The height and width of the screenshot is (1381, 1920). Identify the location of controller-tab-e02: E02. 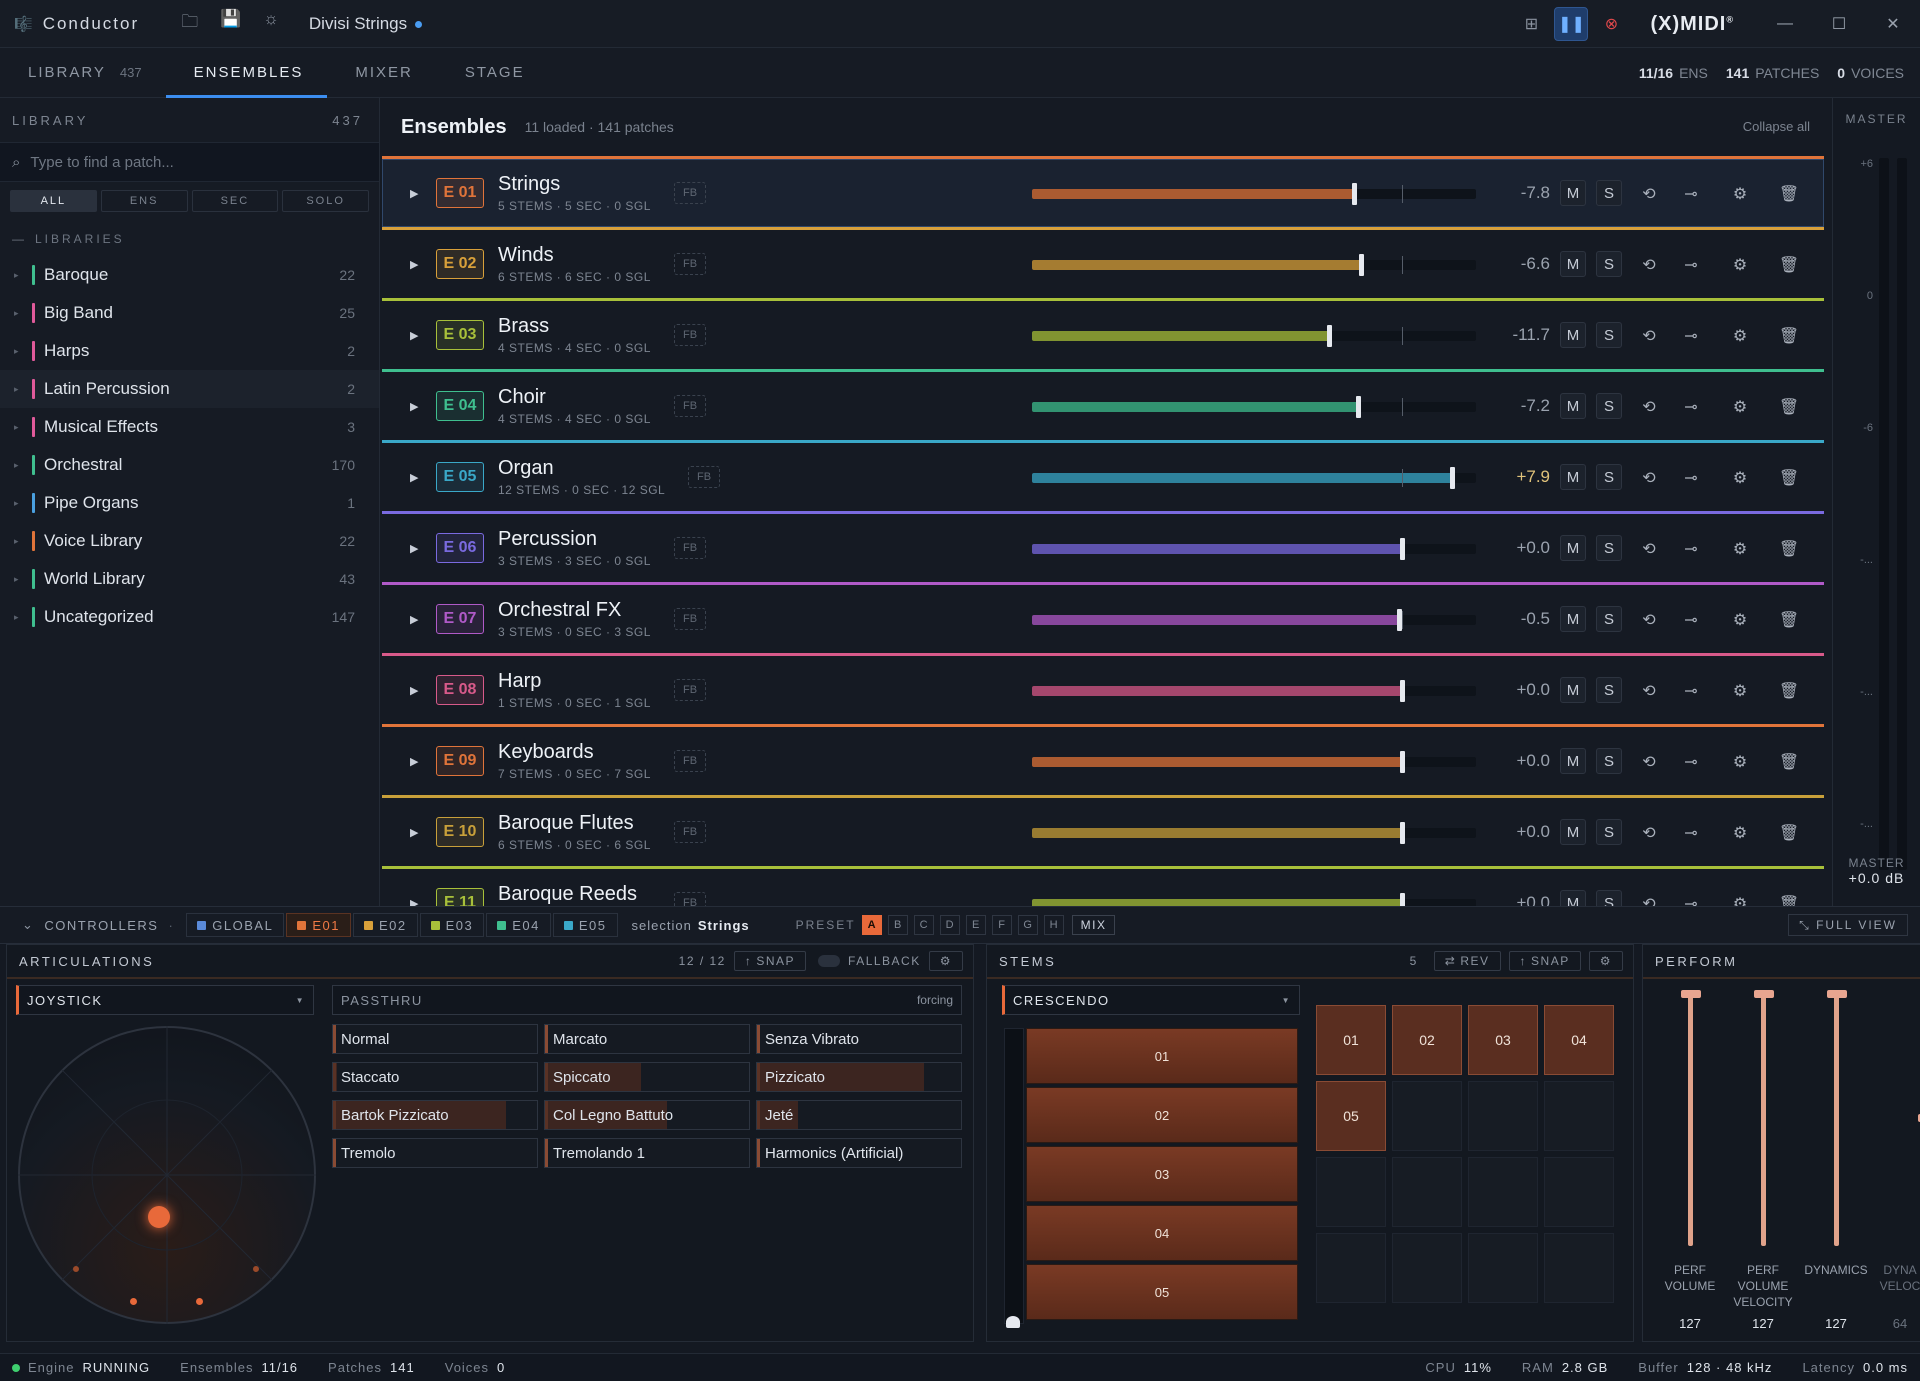
(385, 925).